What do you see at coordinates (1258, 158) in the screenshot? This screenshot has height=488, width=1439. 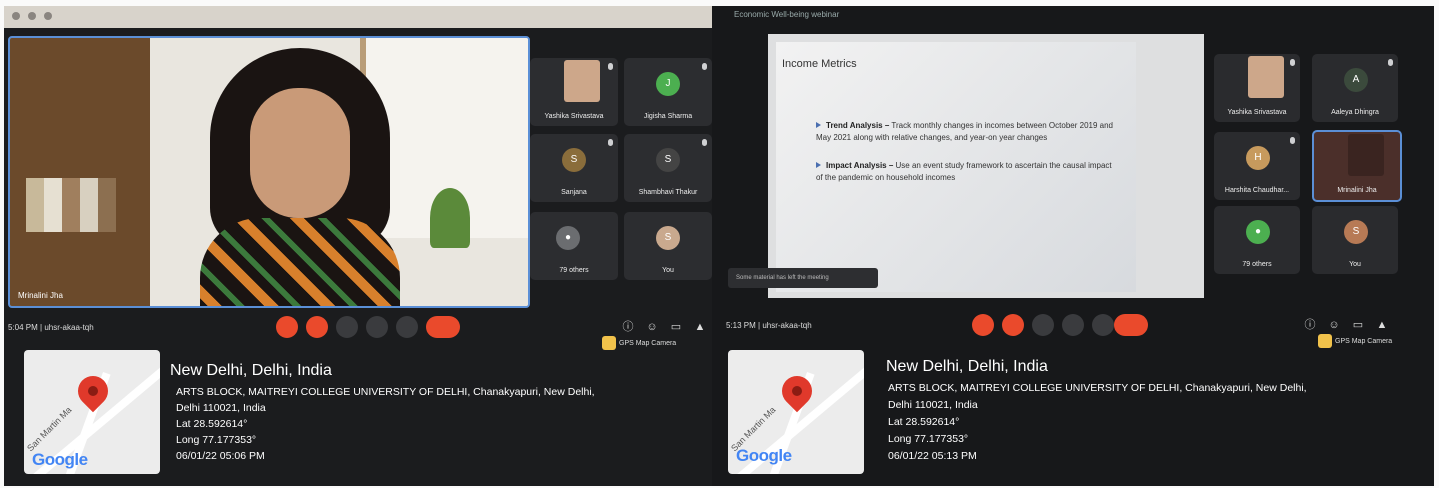 I see `avatar: H` at bounding box center [1258, 158].